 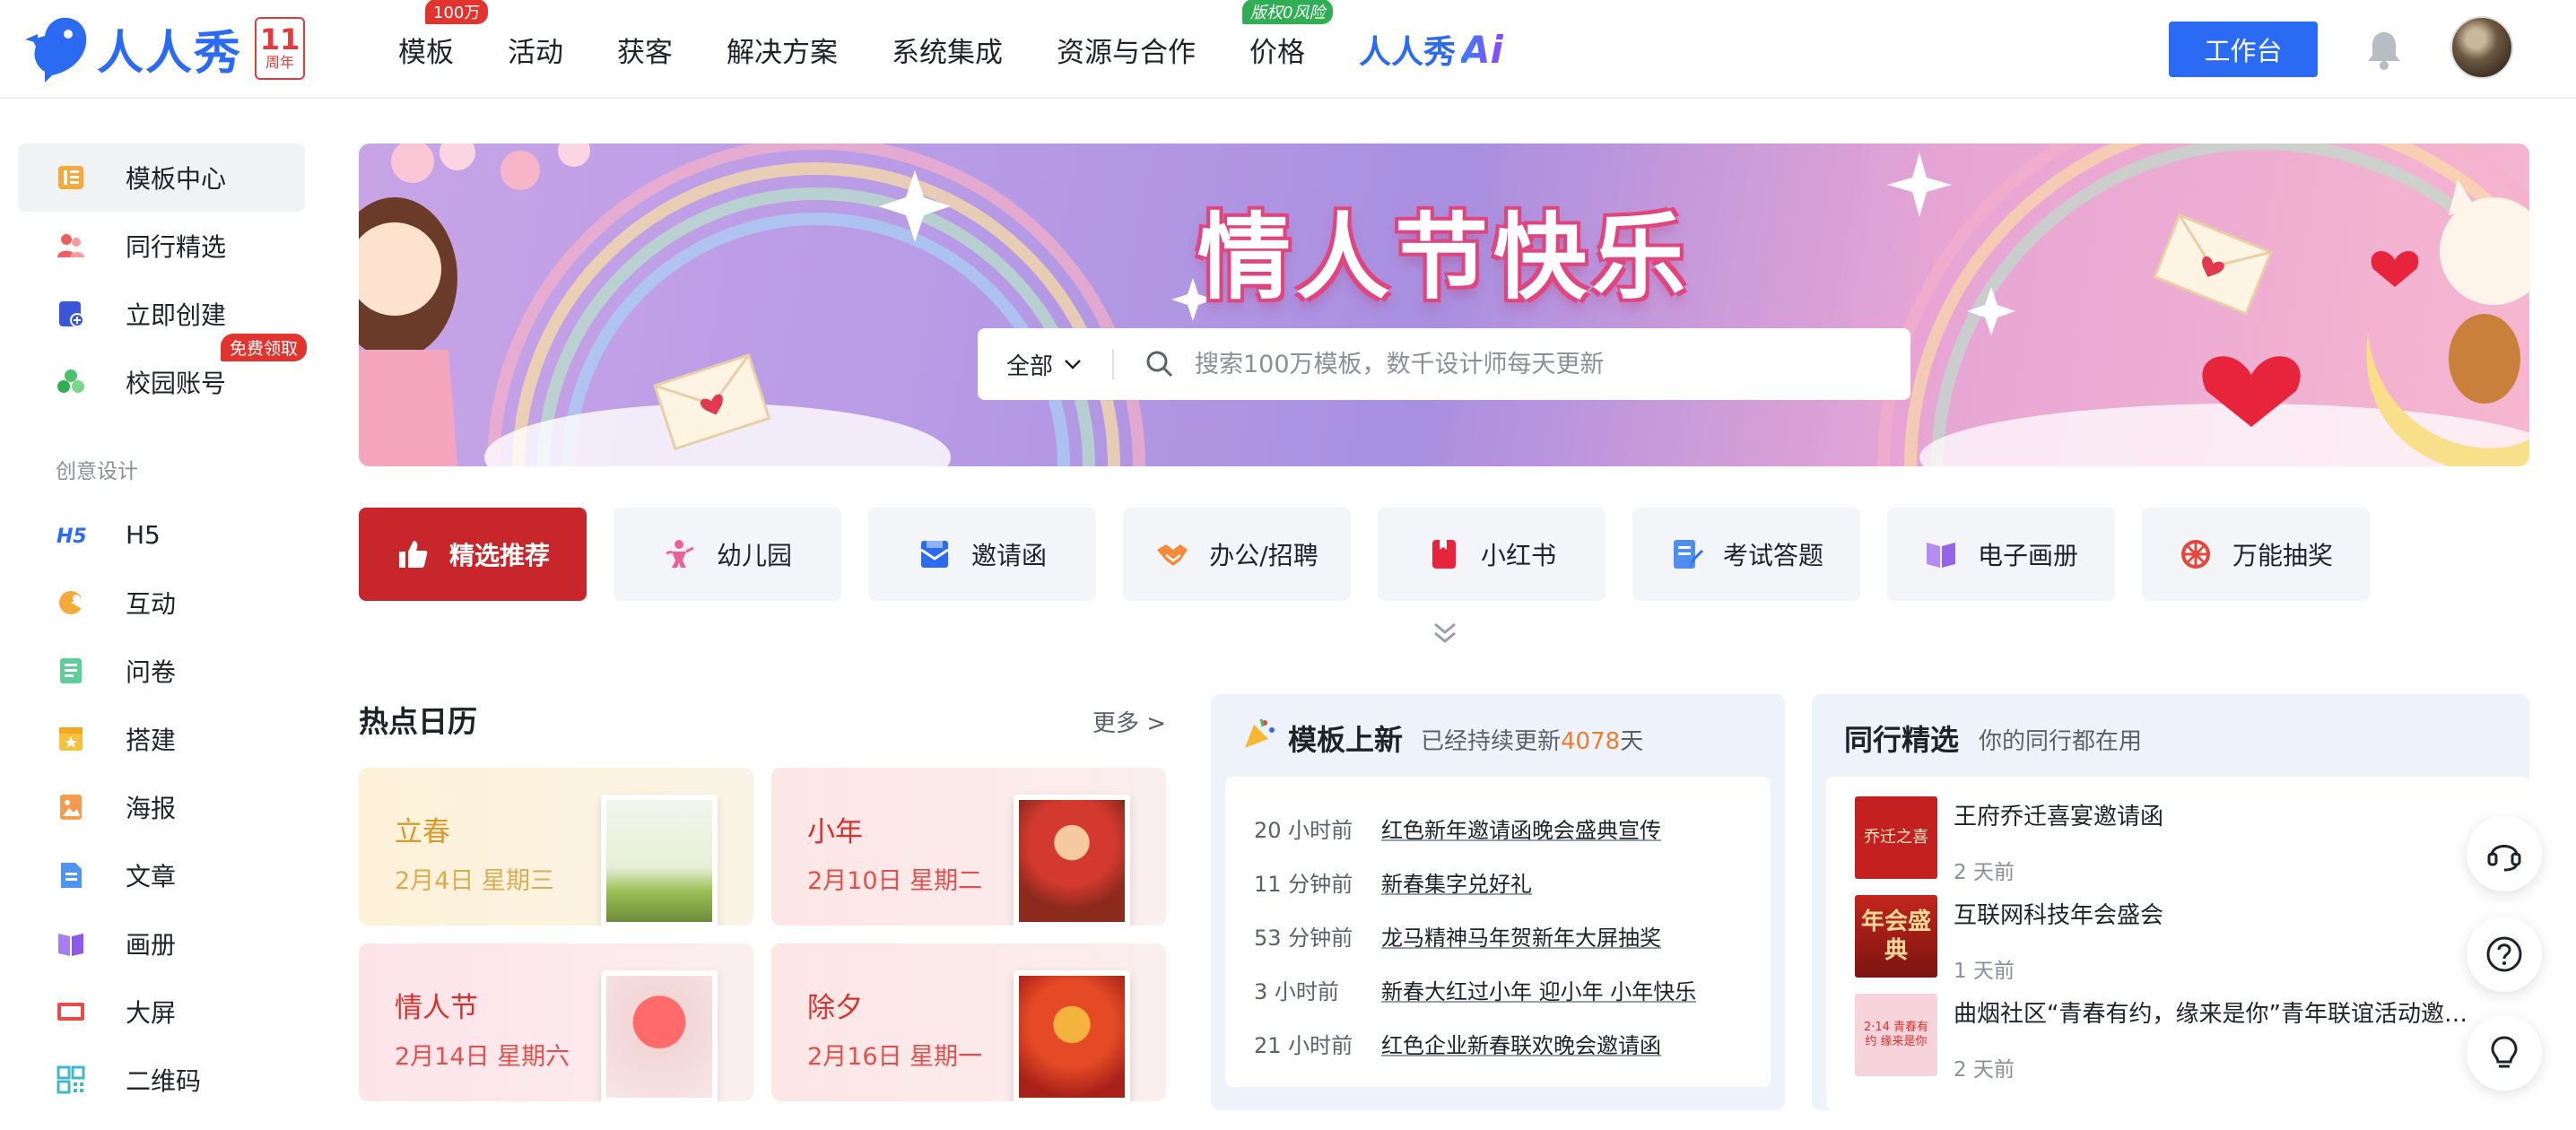 I want to click on peer-time: 1 天前, so click(x=1984, y=972).